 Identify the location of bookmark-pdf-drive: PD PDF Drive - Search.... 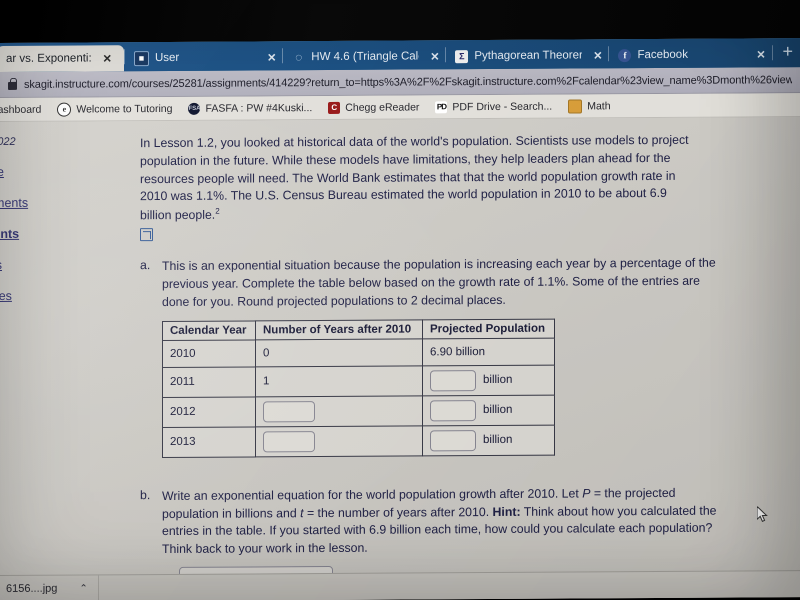
(493, 106).